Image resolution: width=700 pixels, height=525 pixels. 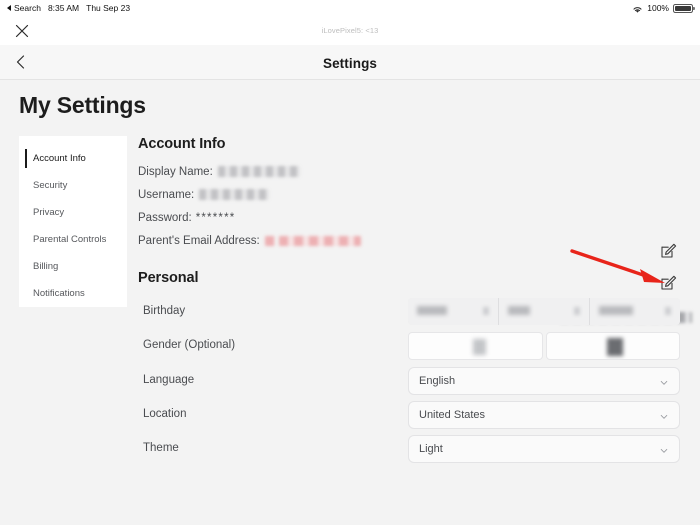 I want to click on app-name-label: iLovePixel5: <13, so click(x=350, y=30).